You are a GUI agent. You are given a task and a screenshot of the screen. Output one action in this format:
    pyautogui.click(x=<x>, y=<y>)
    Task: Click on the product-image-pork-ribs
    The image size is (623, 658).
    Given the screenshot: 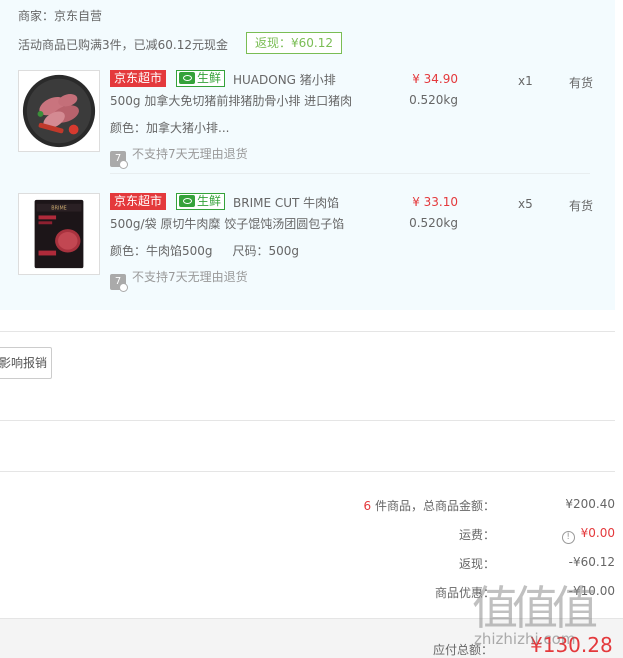 What is the action you would take?
    pyautogui.click(x=59, y=111)
    